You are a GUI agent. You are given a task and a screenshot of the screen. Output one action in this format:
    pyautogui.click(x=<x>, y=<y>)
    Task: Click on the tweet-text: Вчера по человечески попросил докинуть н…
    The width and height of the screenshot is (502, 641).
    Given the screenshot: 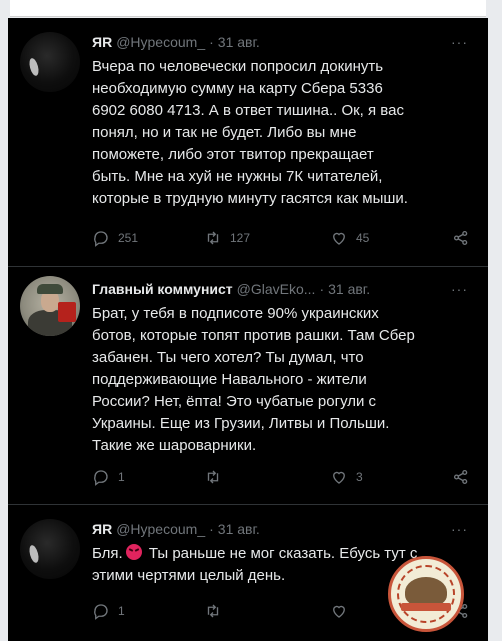 What is the action you would take?
    pyautogui.click(x=250, y=132)
    